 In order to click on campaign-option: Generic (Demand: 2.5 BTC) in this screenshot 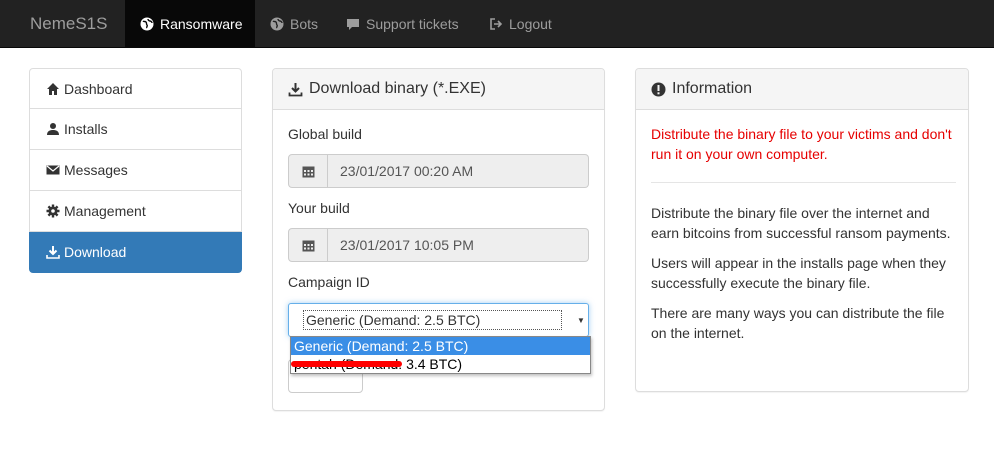, I will do `click(440, 346)`.